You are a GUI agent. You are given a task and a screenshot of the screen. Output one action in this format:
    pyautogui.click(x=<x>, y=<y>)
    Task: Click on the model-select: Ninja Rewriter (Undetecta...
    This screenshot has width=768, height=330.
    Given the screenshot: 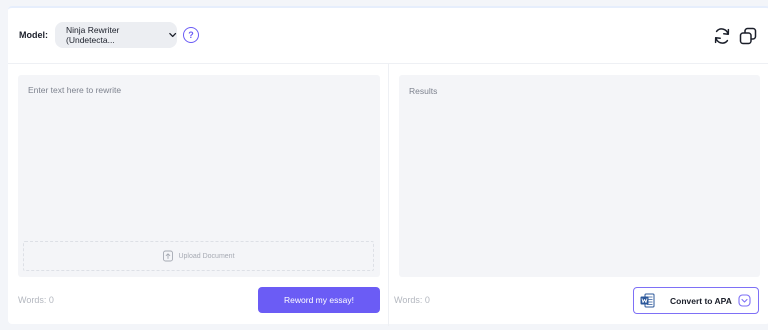 What is the action you would take?
    pyautogui.click(x=116, y=35)
    